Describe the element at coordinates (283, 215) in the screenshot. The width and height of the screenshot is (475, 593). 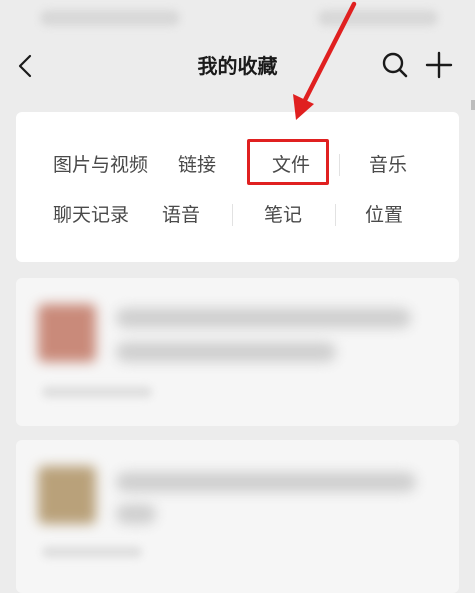
I see `category-notes: 笔记` at that location.